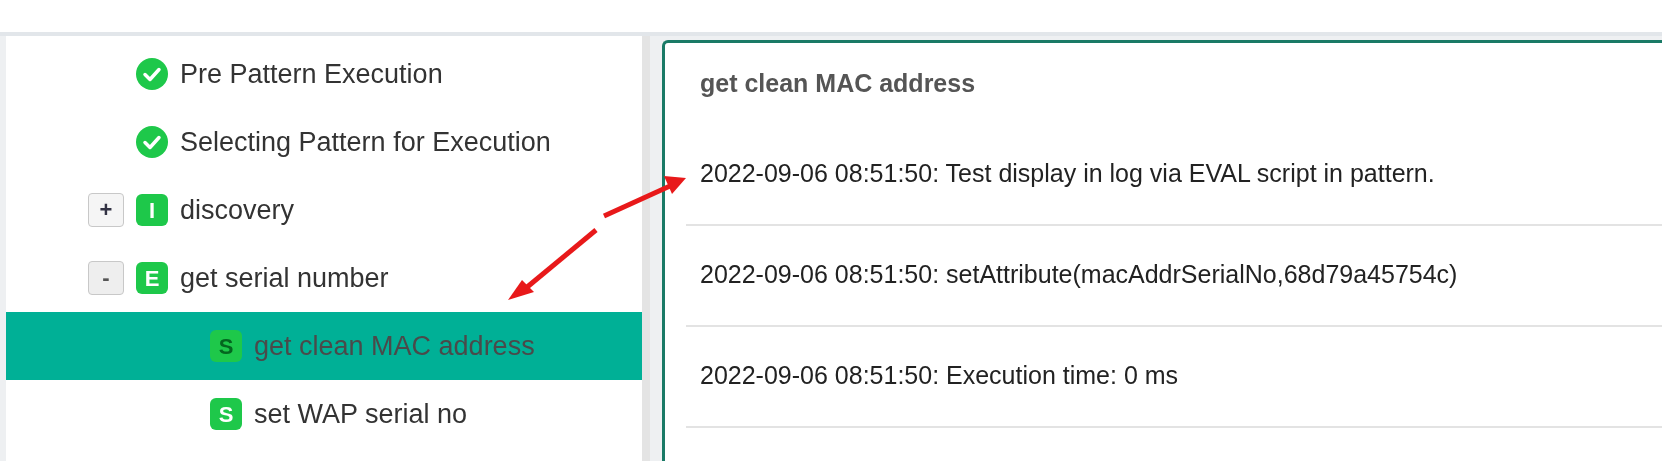 This screenshot has width=1662, height=461. Describe the element at coordinates (106, 210) in the screenshot. I see `expand-toggle: +` at that location.